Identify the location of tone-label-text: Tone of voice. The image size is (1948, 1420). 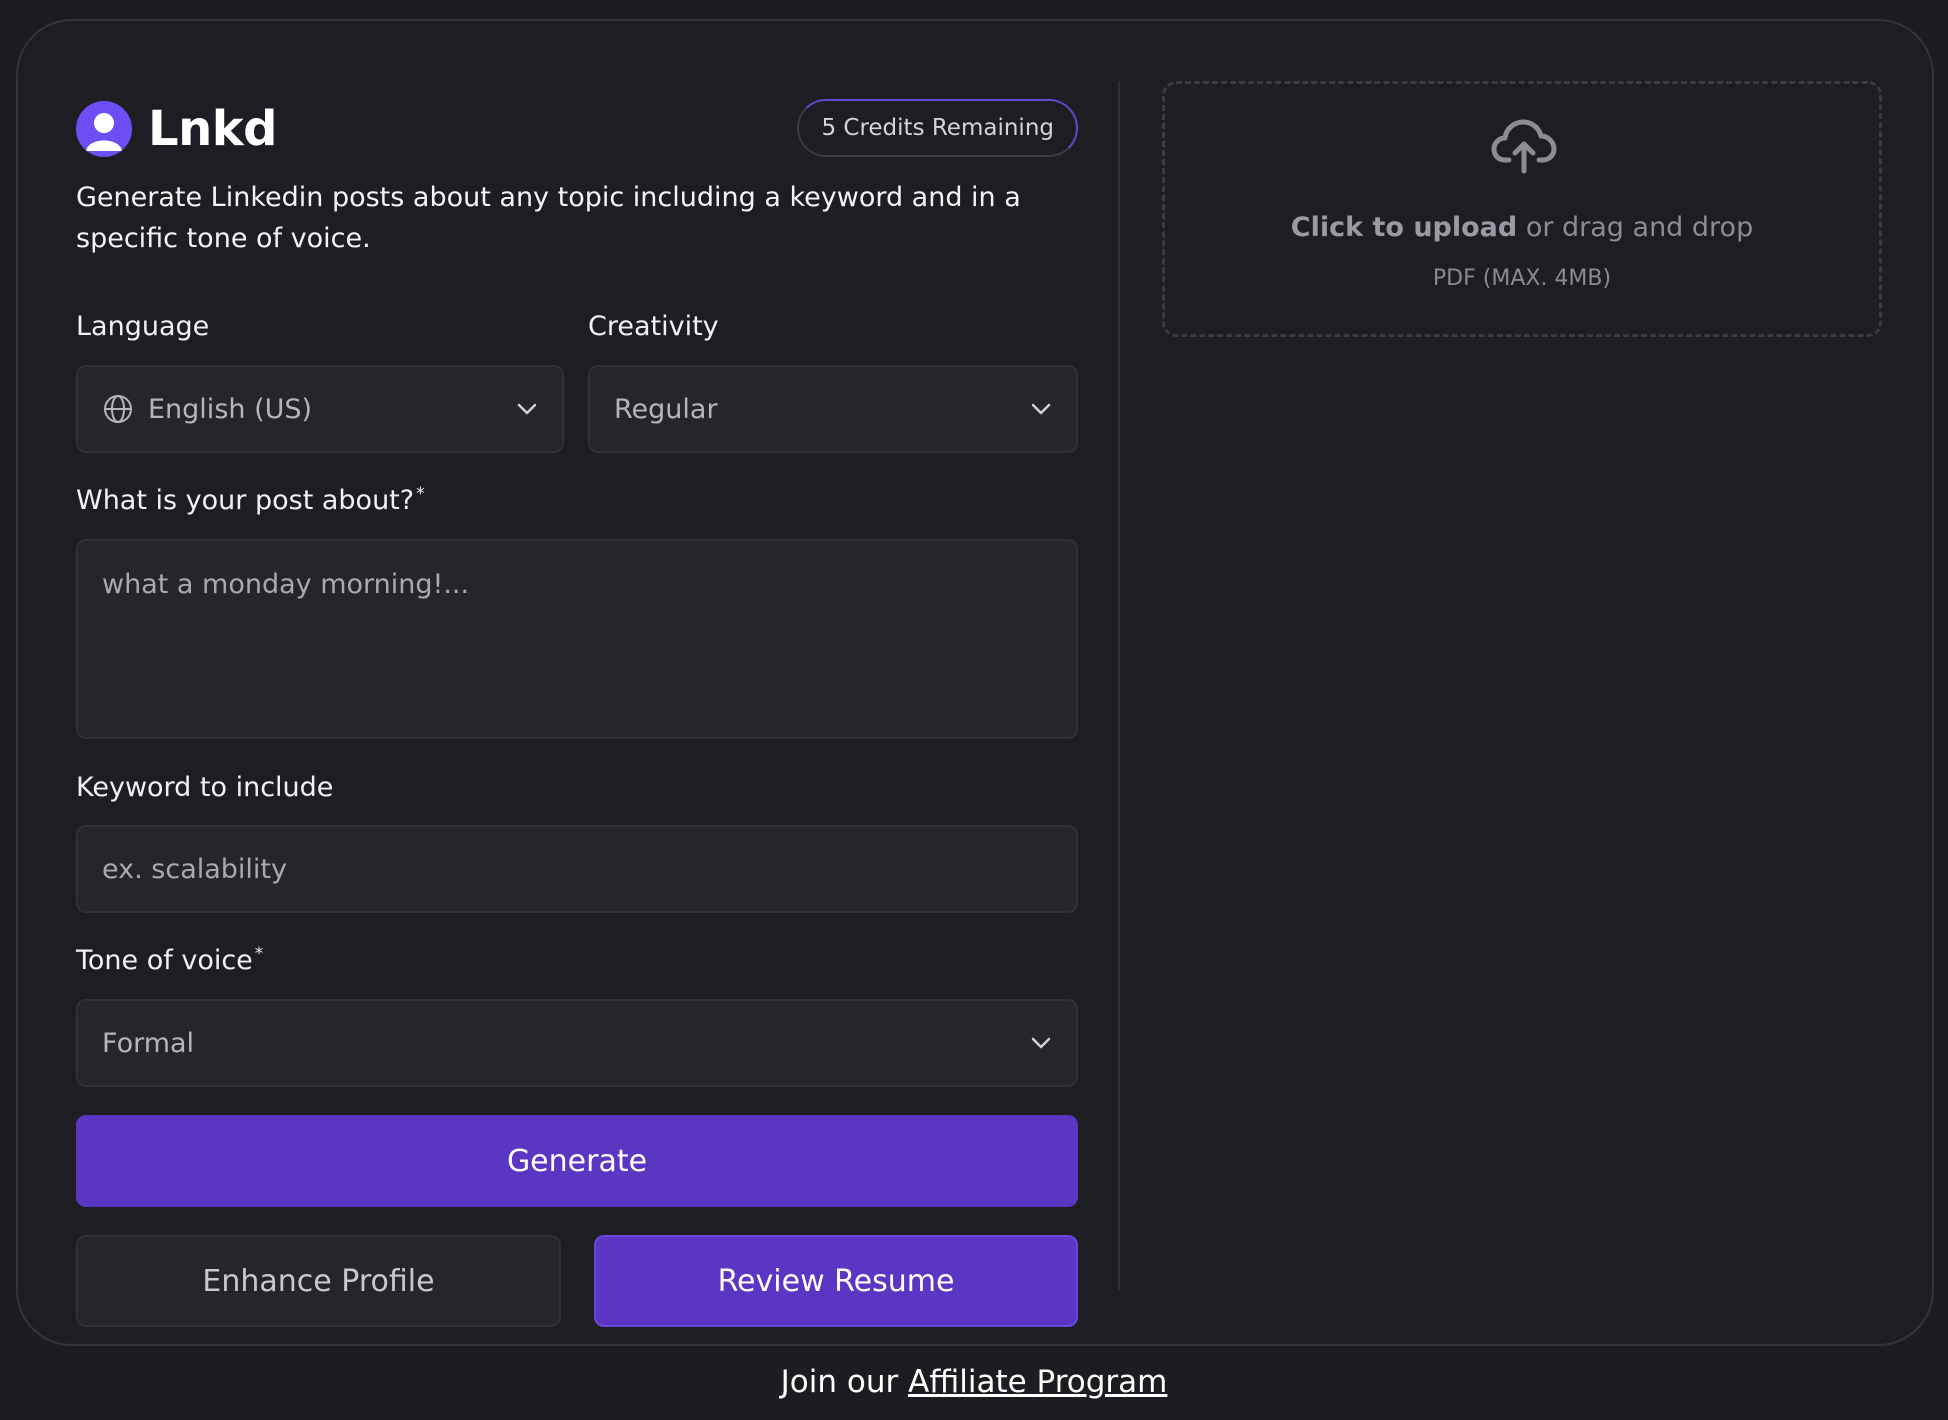
(164, 960).